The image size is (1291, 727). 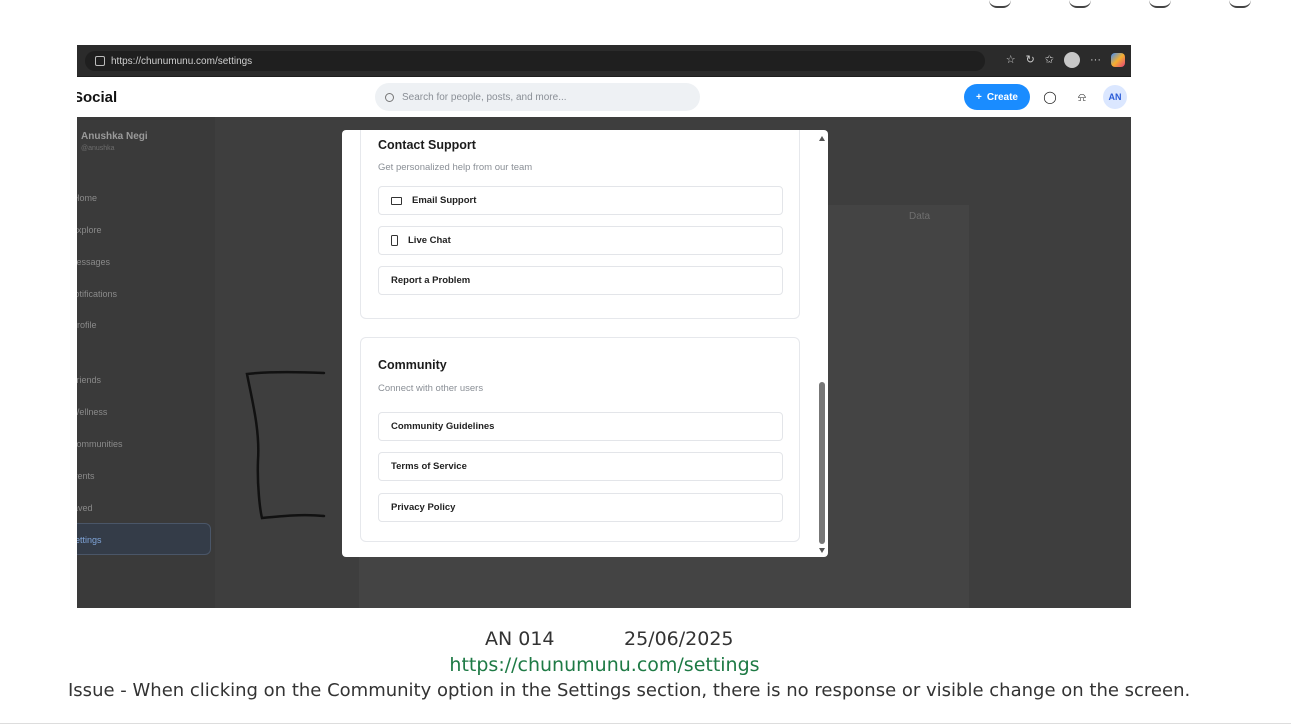 What do you see at coordinates (396, 200) in the screenshot?
I see `mail-icon` at bounding box center [396, 200].